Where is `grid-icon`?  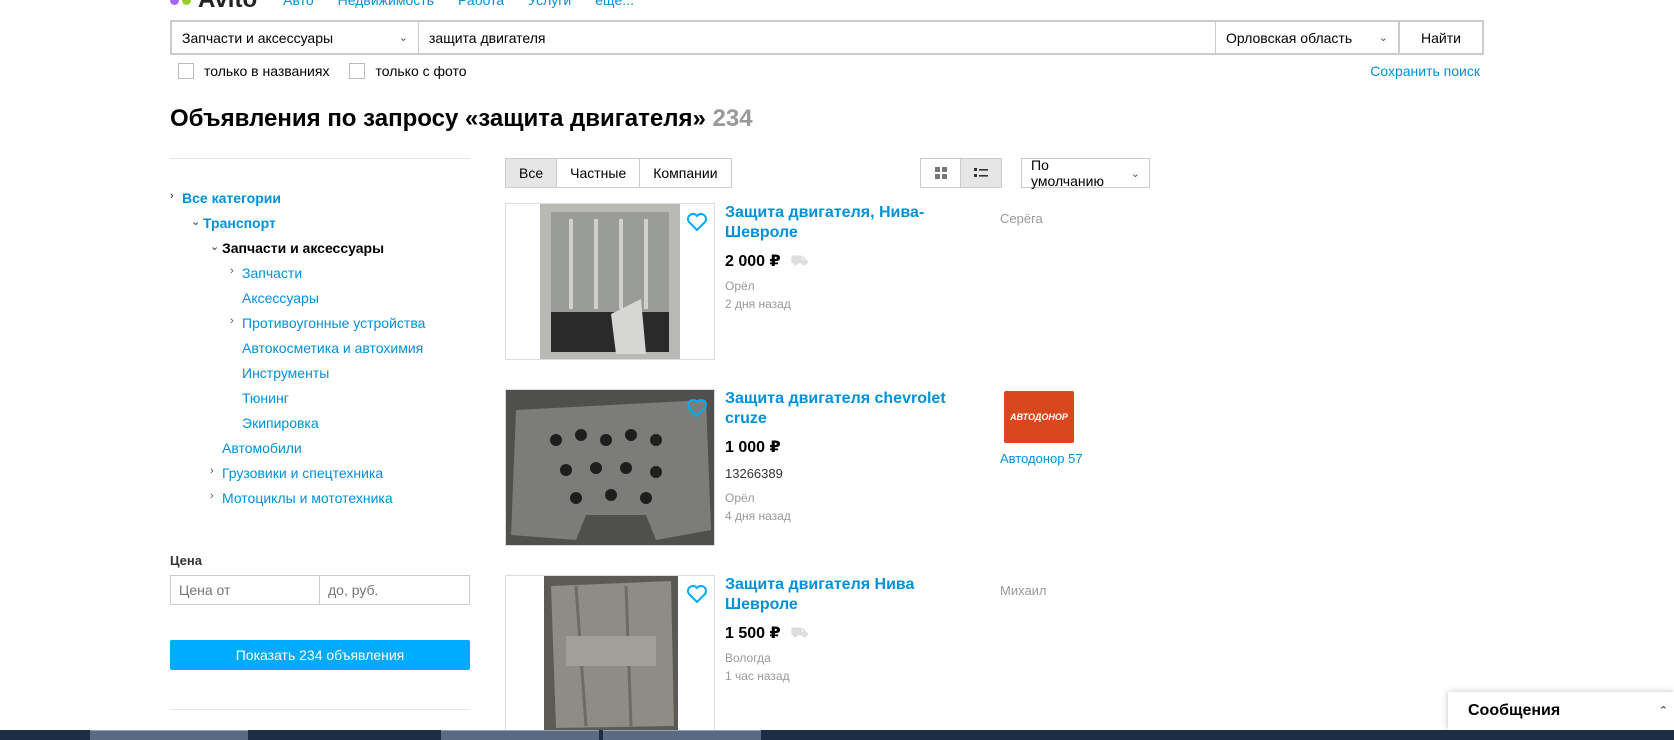
grid-icon is located at coordinates (940, 173).